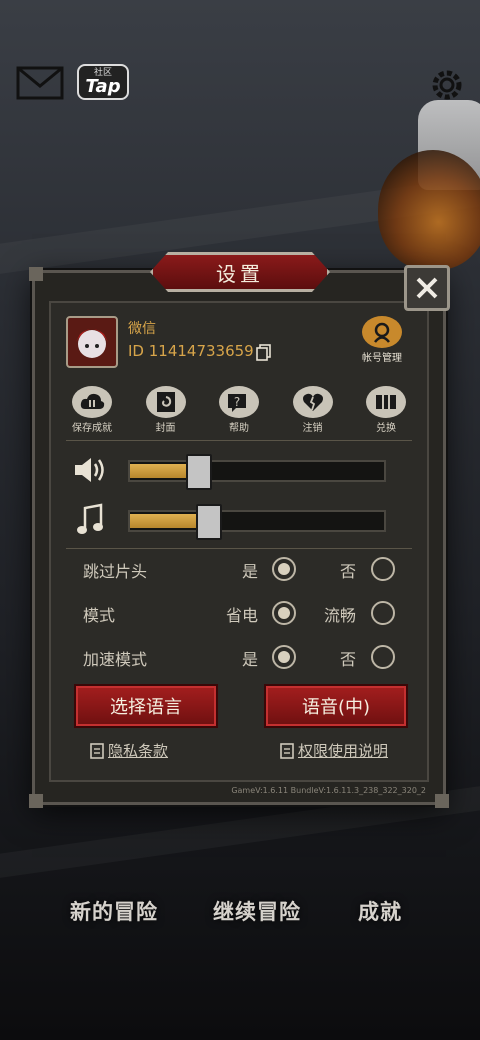  I want to click on action-row: 保存成就 封面 ? 帮助 注销 兑换, so click(239, 410).